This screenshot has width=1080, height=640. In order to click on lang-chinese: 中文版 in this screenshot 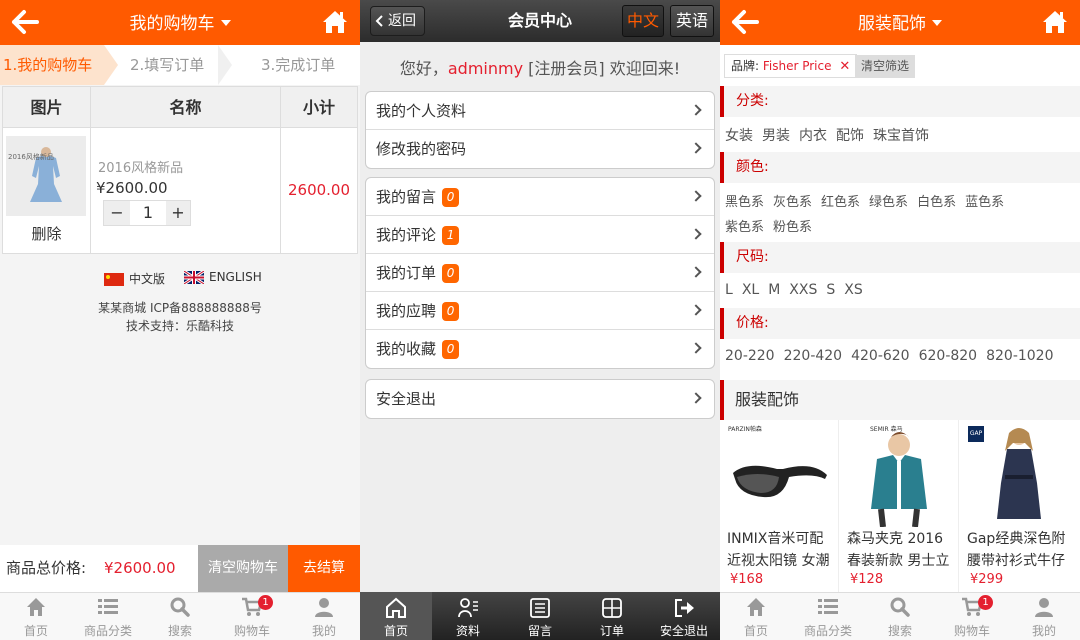, I will do `click(134, 278)`.